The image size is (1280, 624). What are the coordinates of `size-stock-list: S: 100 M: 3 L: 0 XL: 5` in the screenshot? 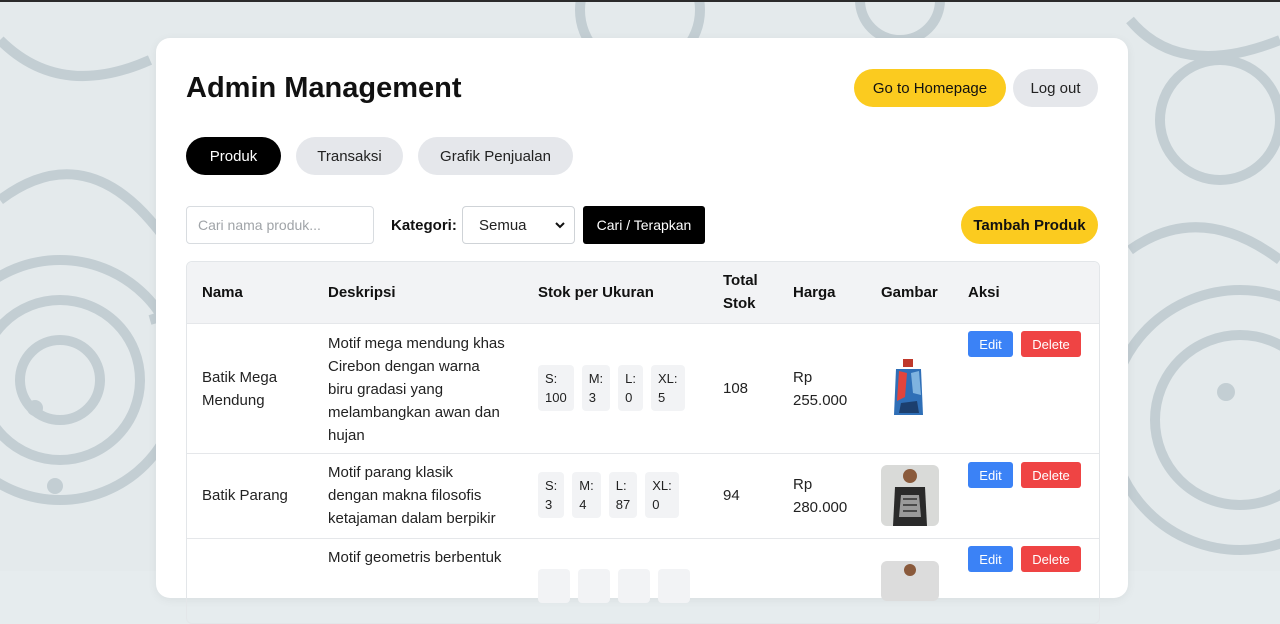 It's located at (611, 388).